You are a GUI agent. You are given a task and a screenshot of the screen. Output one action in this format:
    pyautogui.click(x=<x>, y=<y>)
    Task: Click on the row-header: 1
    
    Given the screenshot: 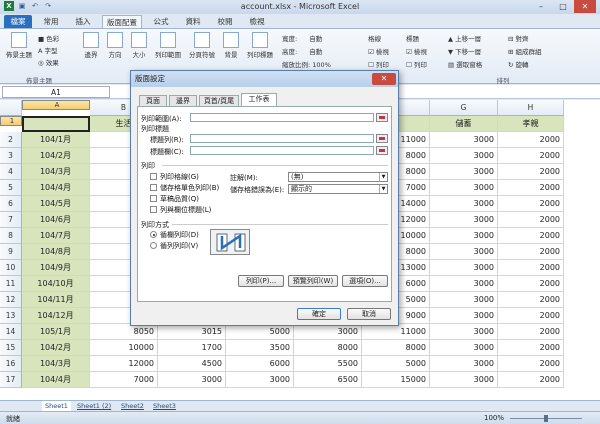 What is the action you would take?
    pyautogui.click(x=11, y=121)
    